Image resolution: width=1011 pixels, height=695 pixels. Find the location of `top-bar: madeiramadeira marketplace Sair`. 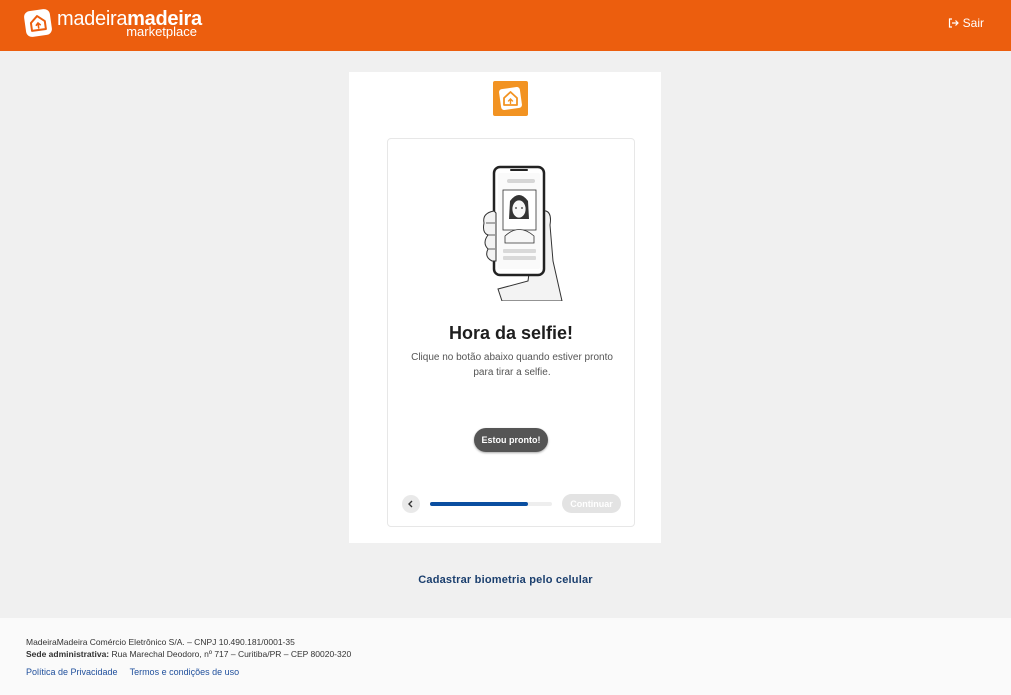

top-bar: madeiramadeira marketplace Sair is located at coordinates (505, 25).